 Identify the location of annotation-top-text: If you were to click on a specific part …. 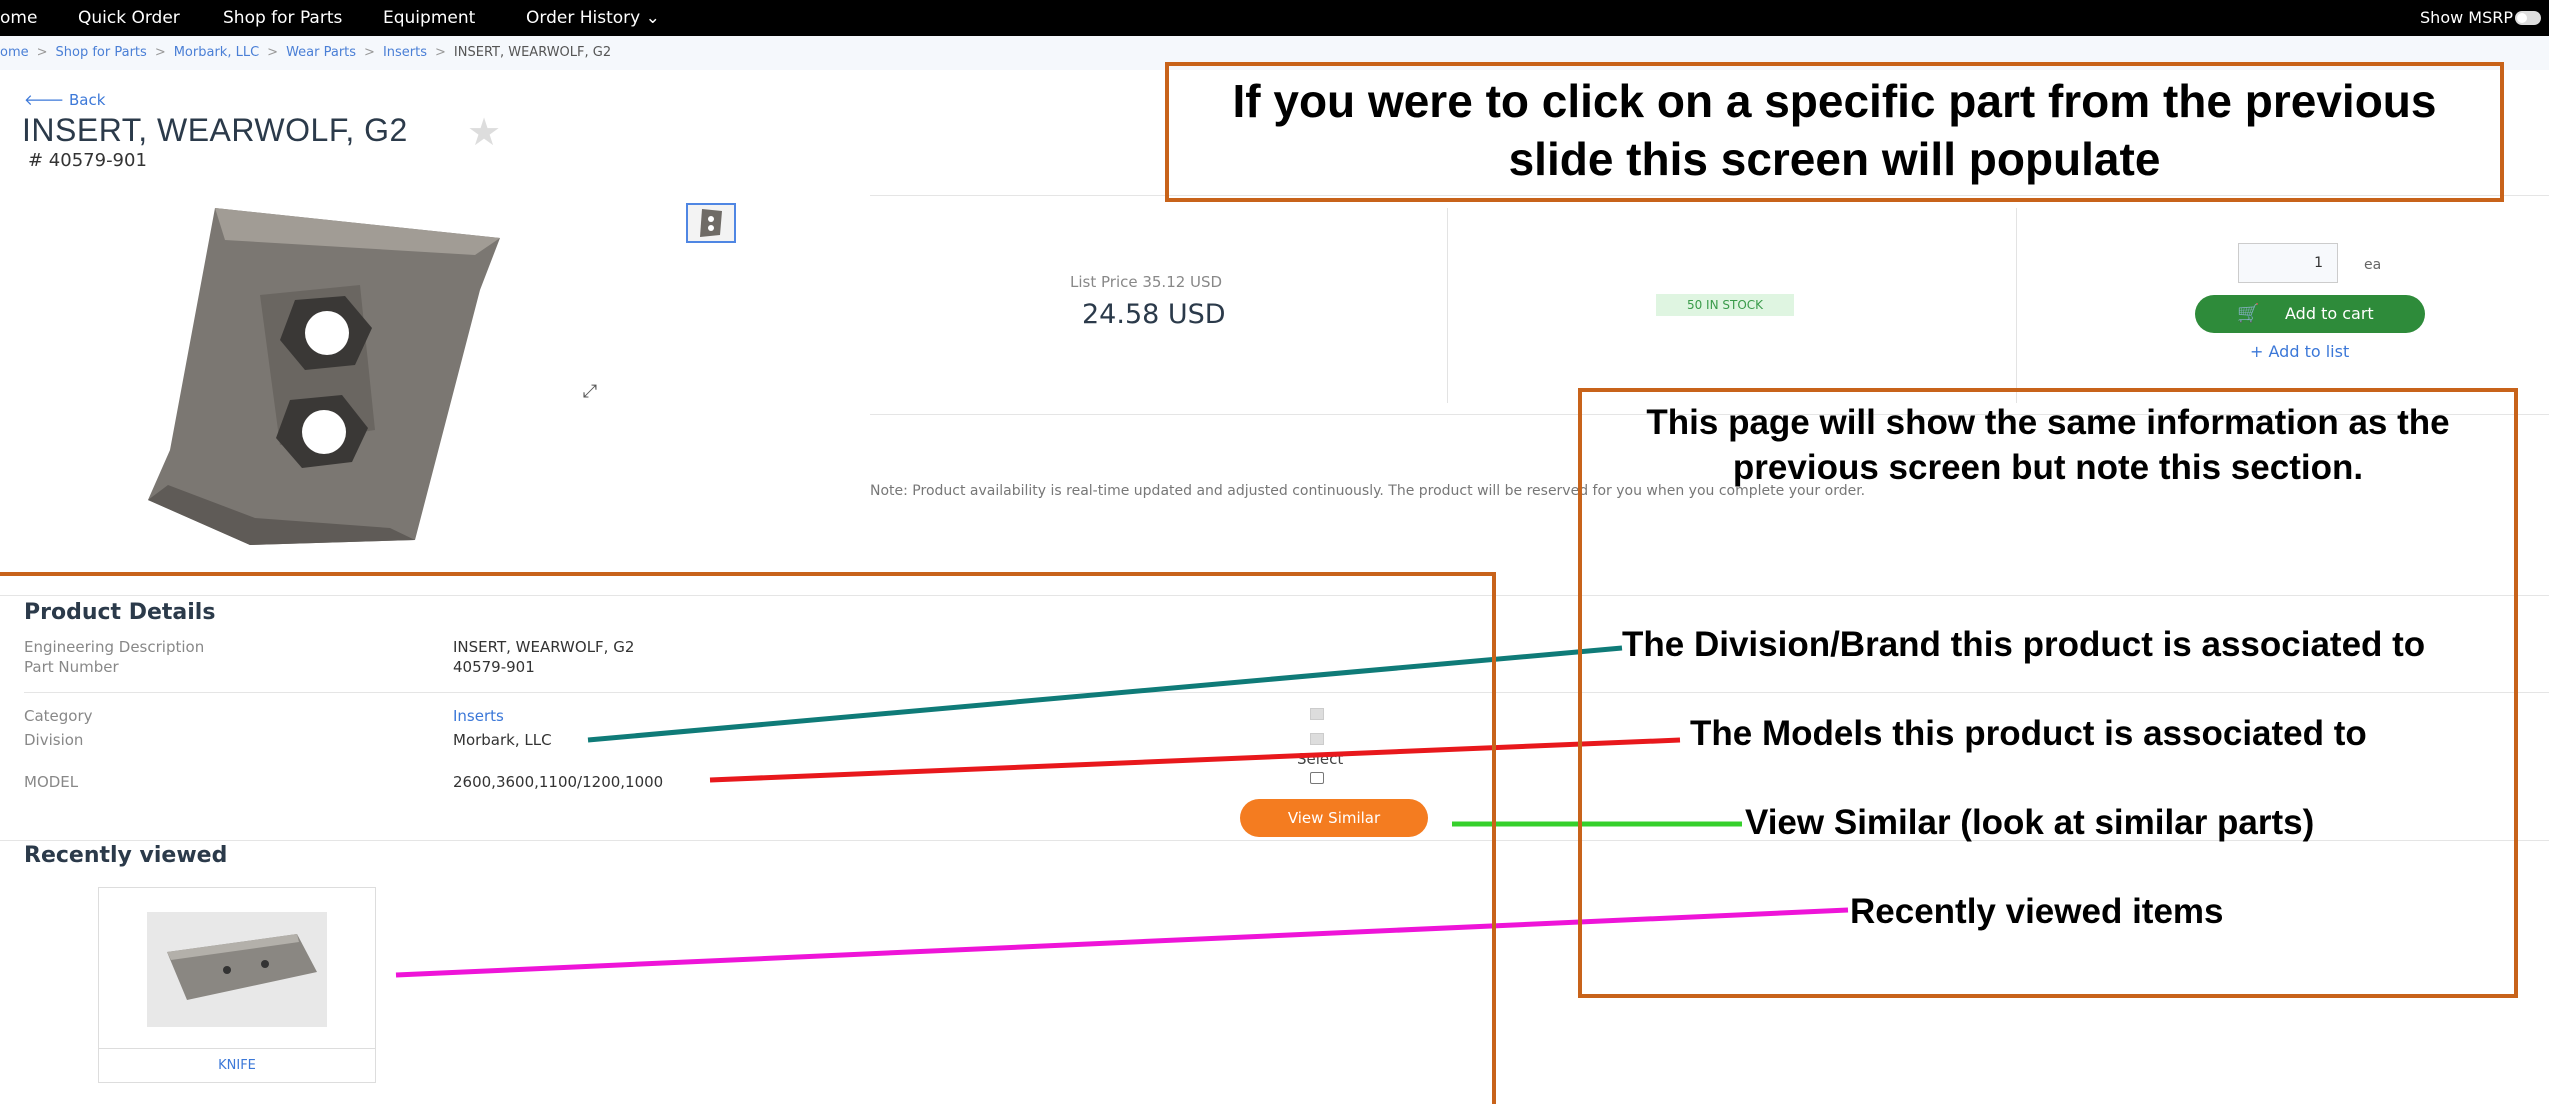
(1834, 130).